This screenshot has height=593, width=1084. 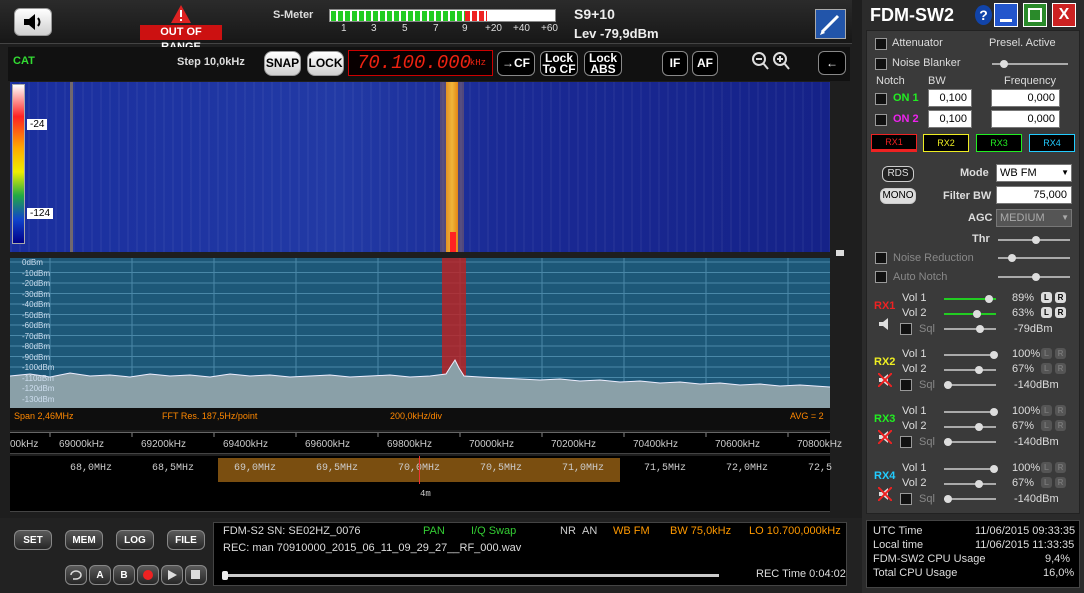 I want to click on rx2-muted-speaker-icon, so click(x=885, y=380).